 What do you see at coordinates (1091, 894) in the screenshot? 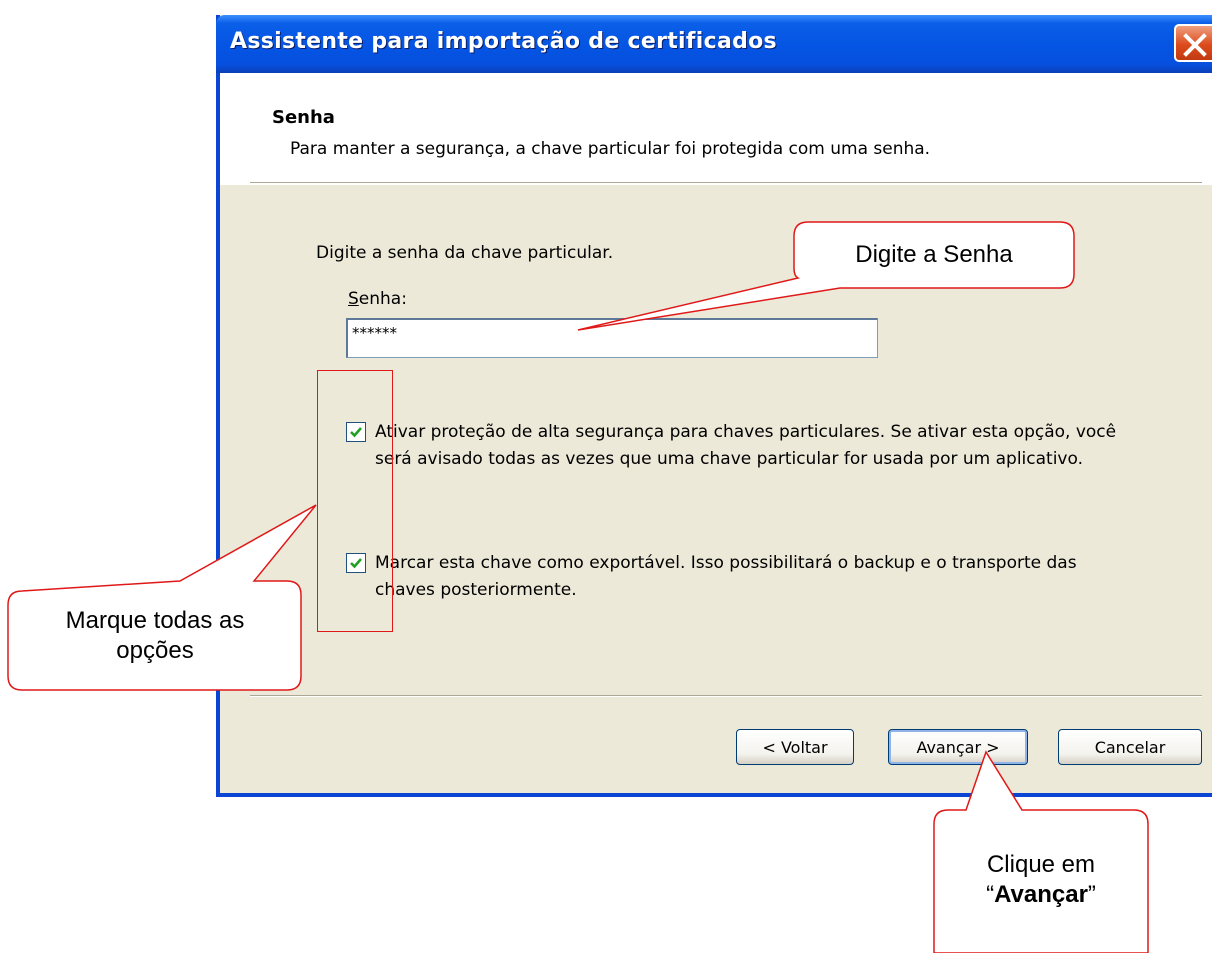
I see `next-callout-quote-close: ”` at bounding box center [1091, 894].